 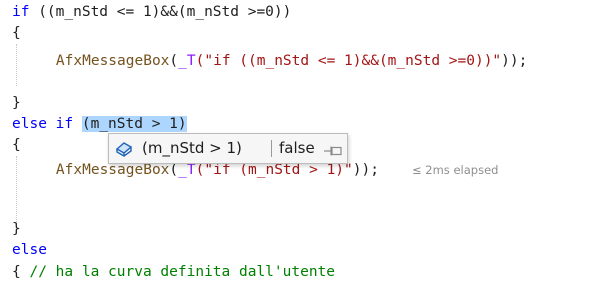 I want to click on code-line-12: else, so click(x=29, y=250).